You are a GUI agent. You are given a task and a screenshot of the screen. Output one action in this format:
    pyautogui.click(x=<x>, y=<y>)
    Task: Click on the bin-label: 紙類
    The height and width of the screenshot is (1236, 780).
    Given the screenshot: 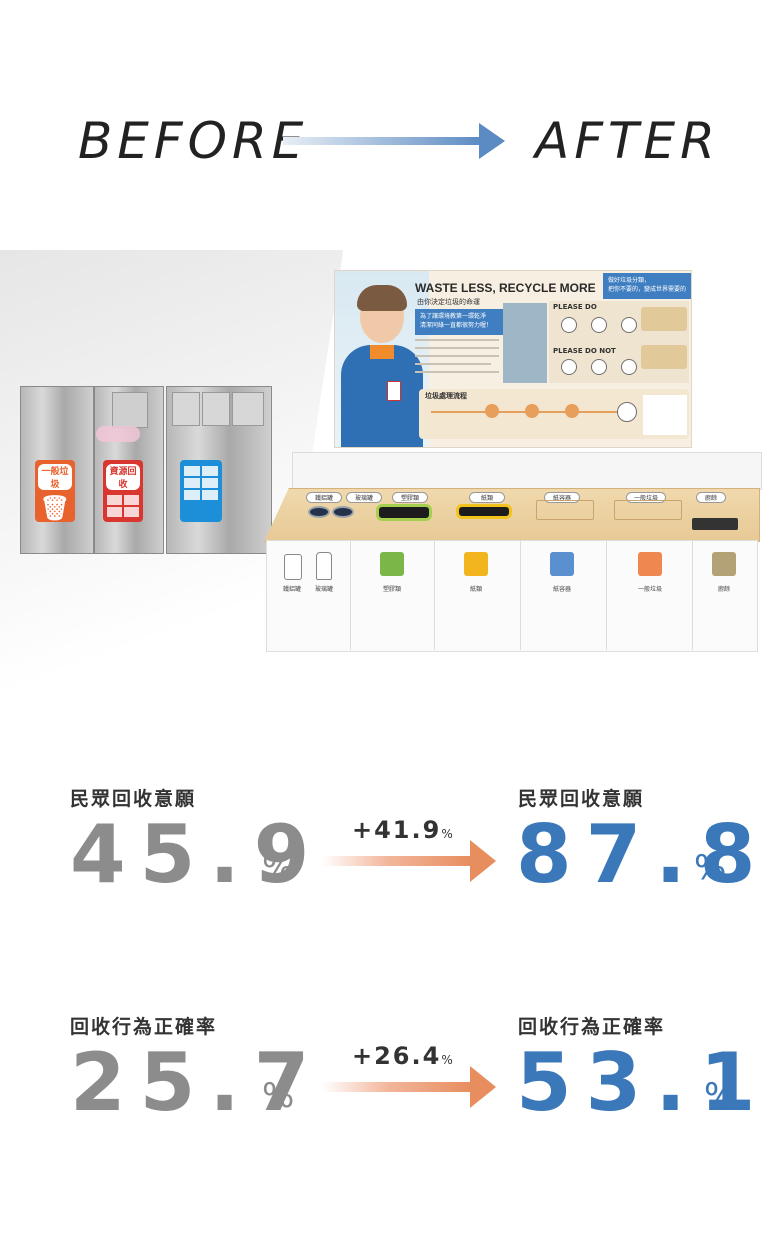 What is the action you would take?
    pyautogui.click(x=475, y=589)
    